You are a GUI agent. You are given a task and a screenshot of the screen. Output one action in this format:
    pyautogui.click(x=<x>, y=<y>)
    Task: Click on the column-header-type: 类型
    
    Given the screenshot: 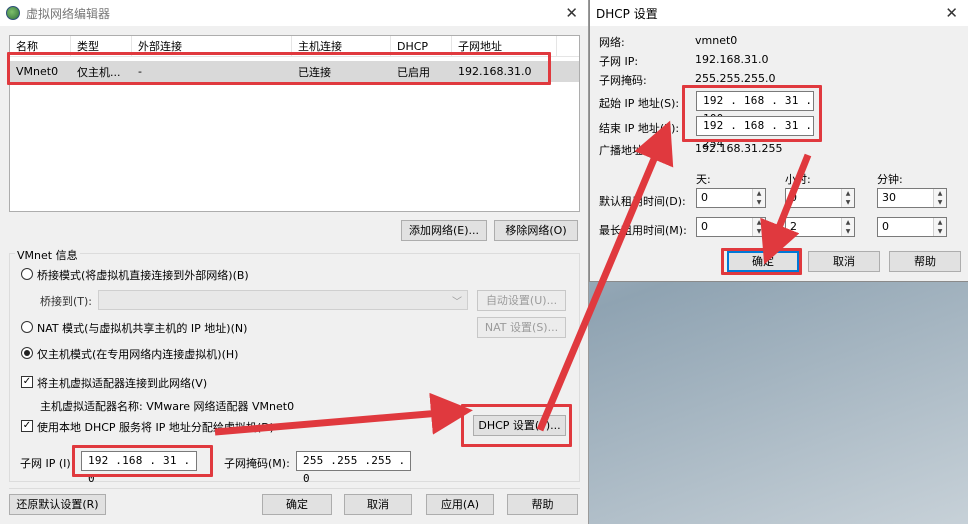 What is the action you would take?
    pyautogui.click(x=101, y=46)
    